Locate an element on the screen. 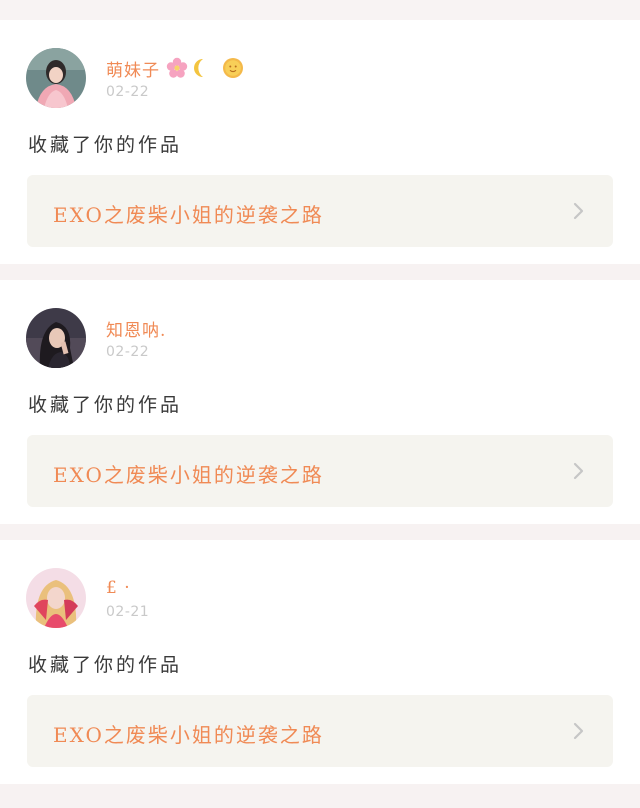 This screenshot has height=808, width=640. username-row: 萌妹子 is located at coordinates (175, 68).